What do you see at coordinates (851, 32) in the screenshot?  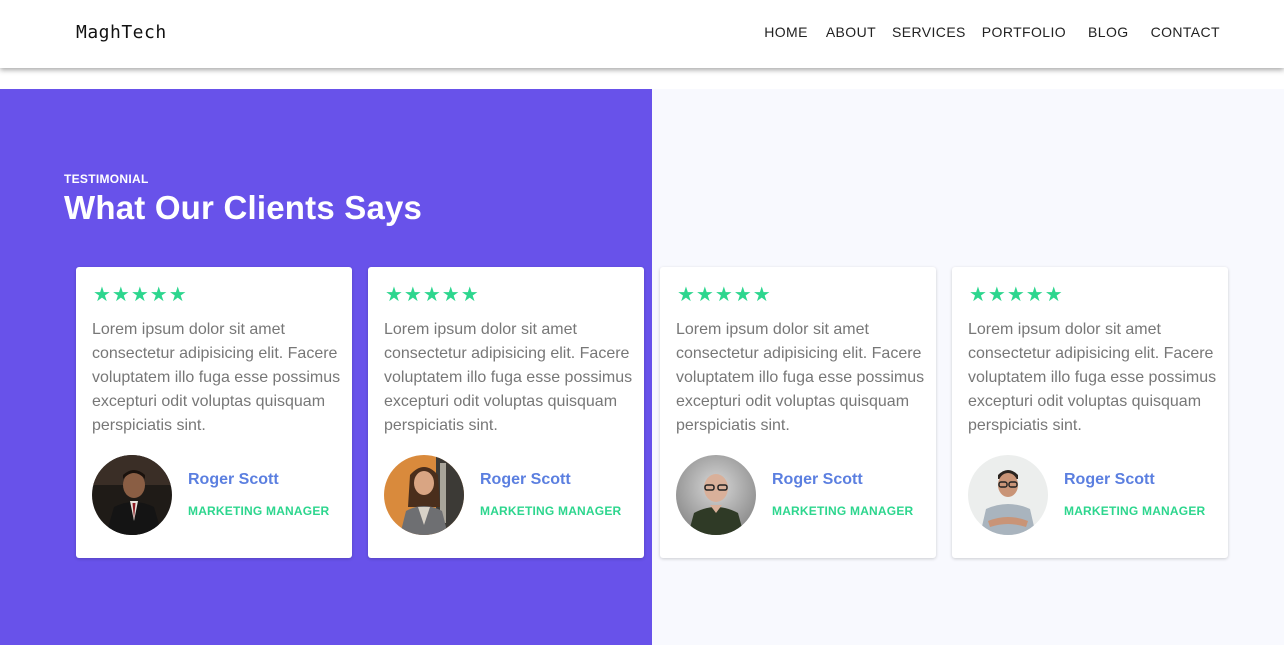 I see `nav-about: ABOUT` at bounding box center [851, 32].